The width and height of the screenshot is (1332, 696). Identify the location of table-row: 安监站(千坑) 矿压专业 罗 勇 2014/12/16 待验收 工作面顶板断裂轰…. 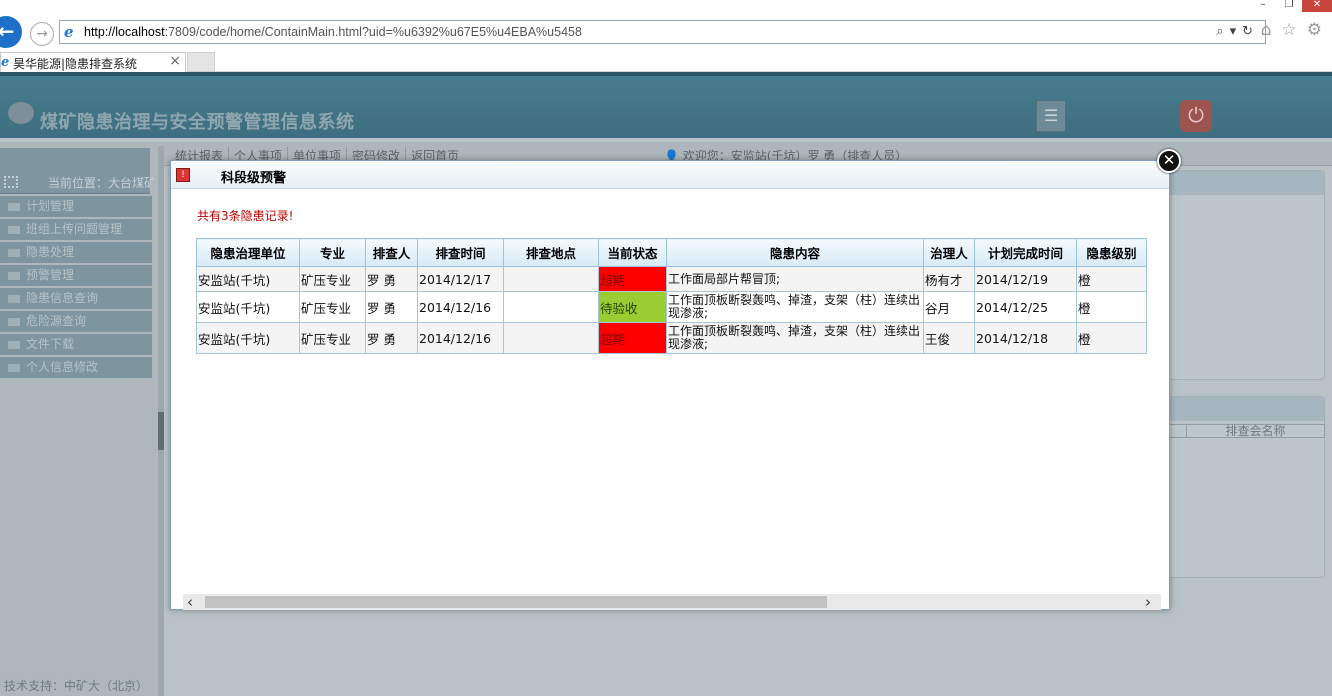
(671, 307).